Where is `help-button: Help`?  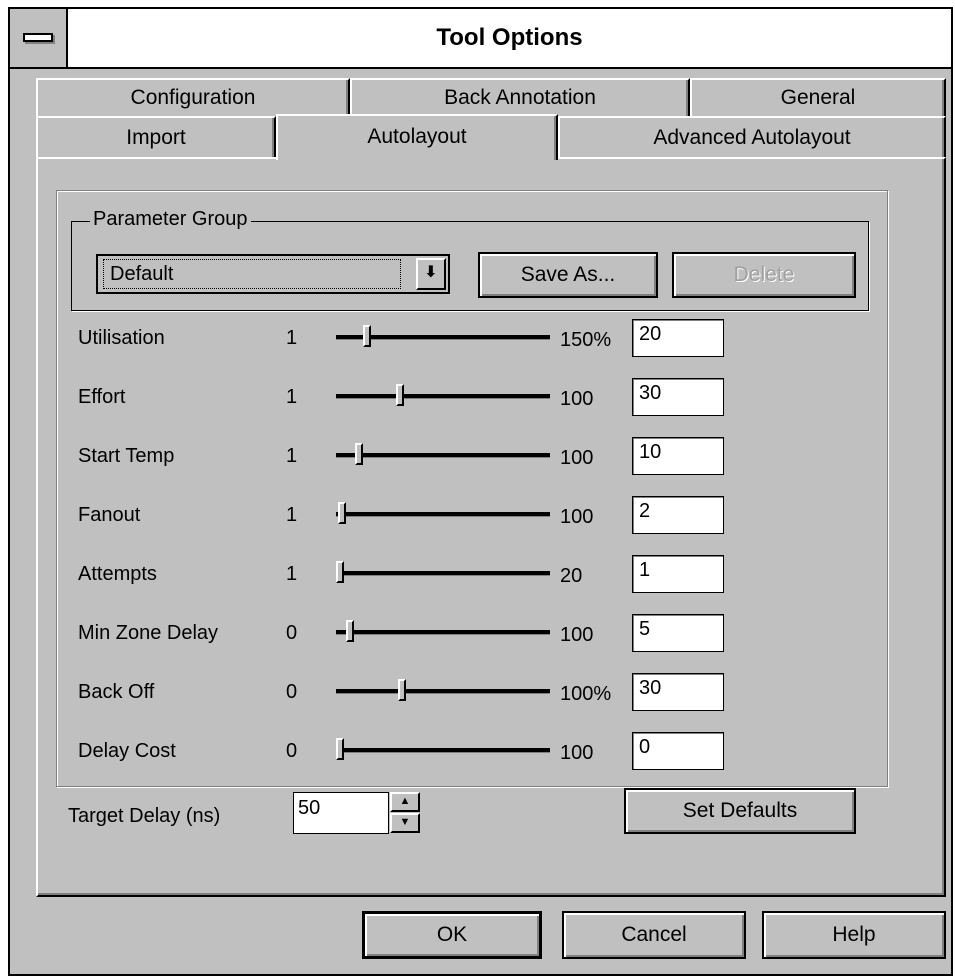
help-button: Help is located at coordinates (854, 935).